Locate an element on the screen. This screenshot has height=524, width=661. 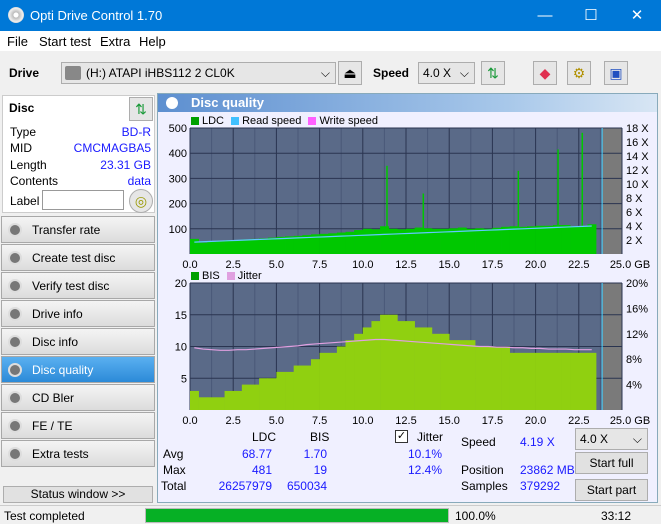
y-tick-label: 100 is located at coordinates (178, 230).